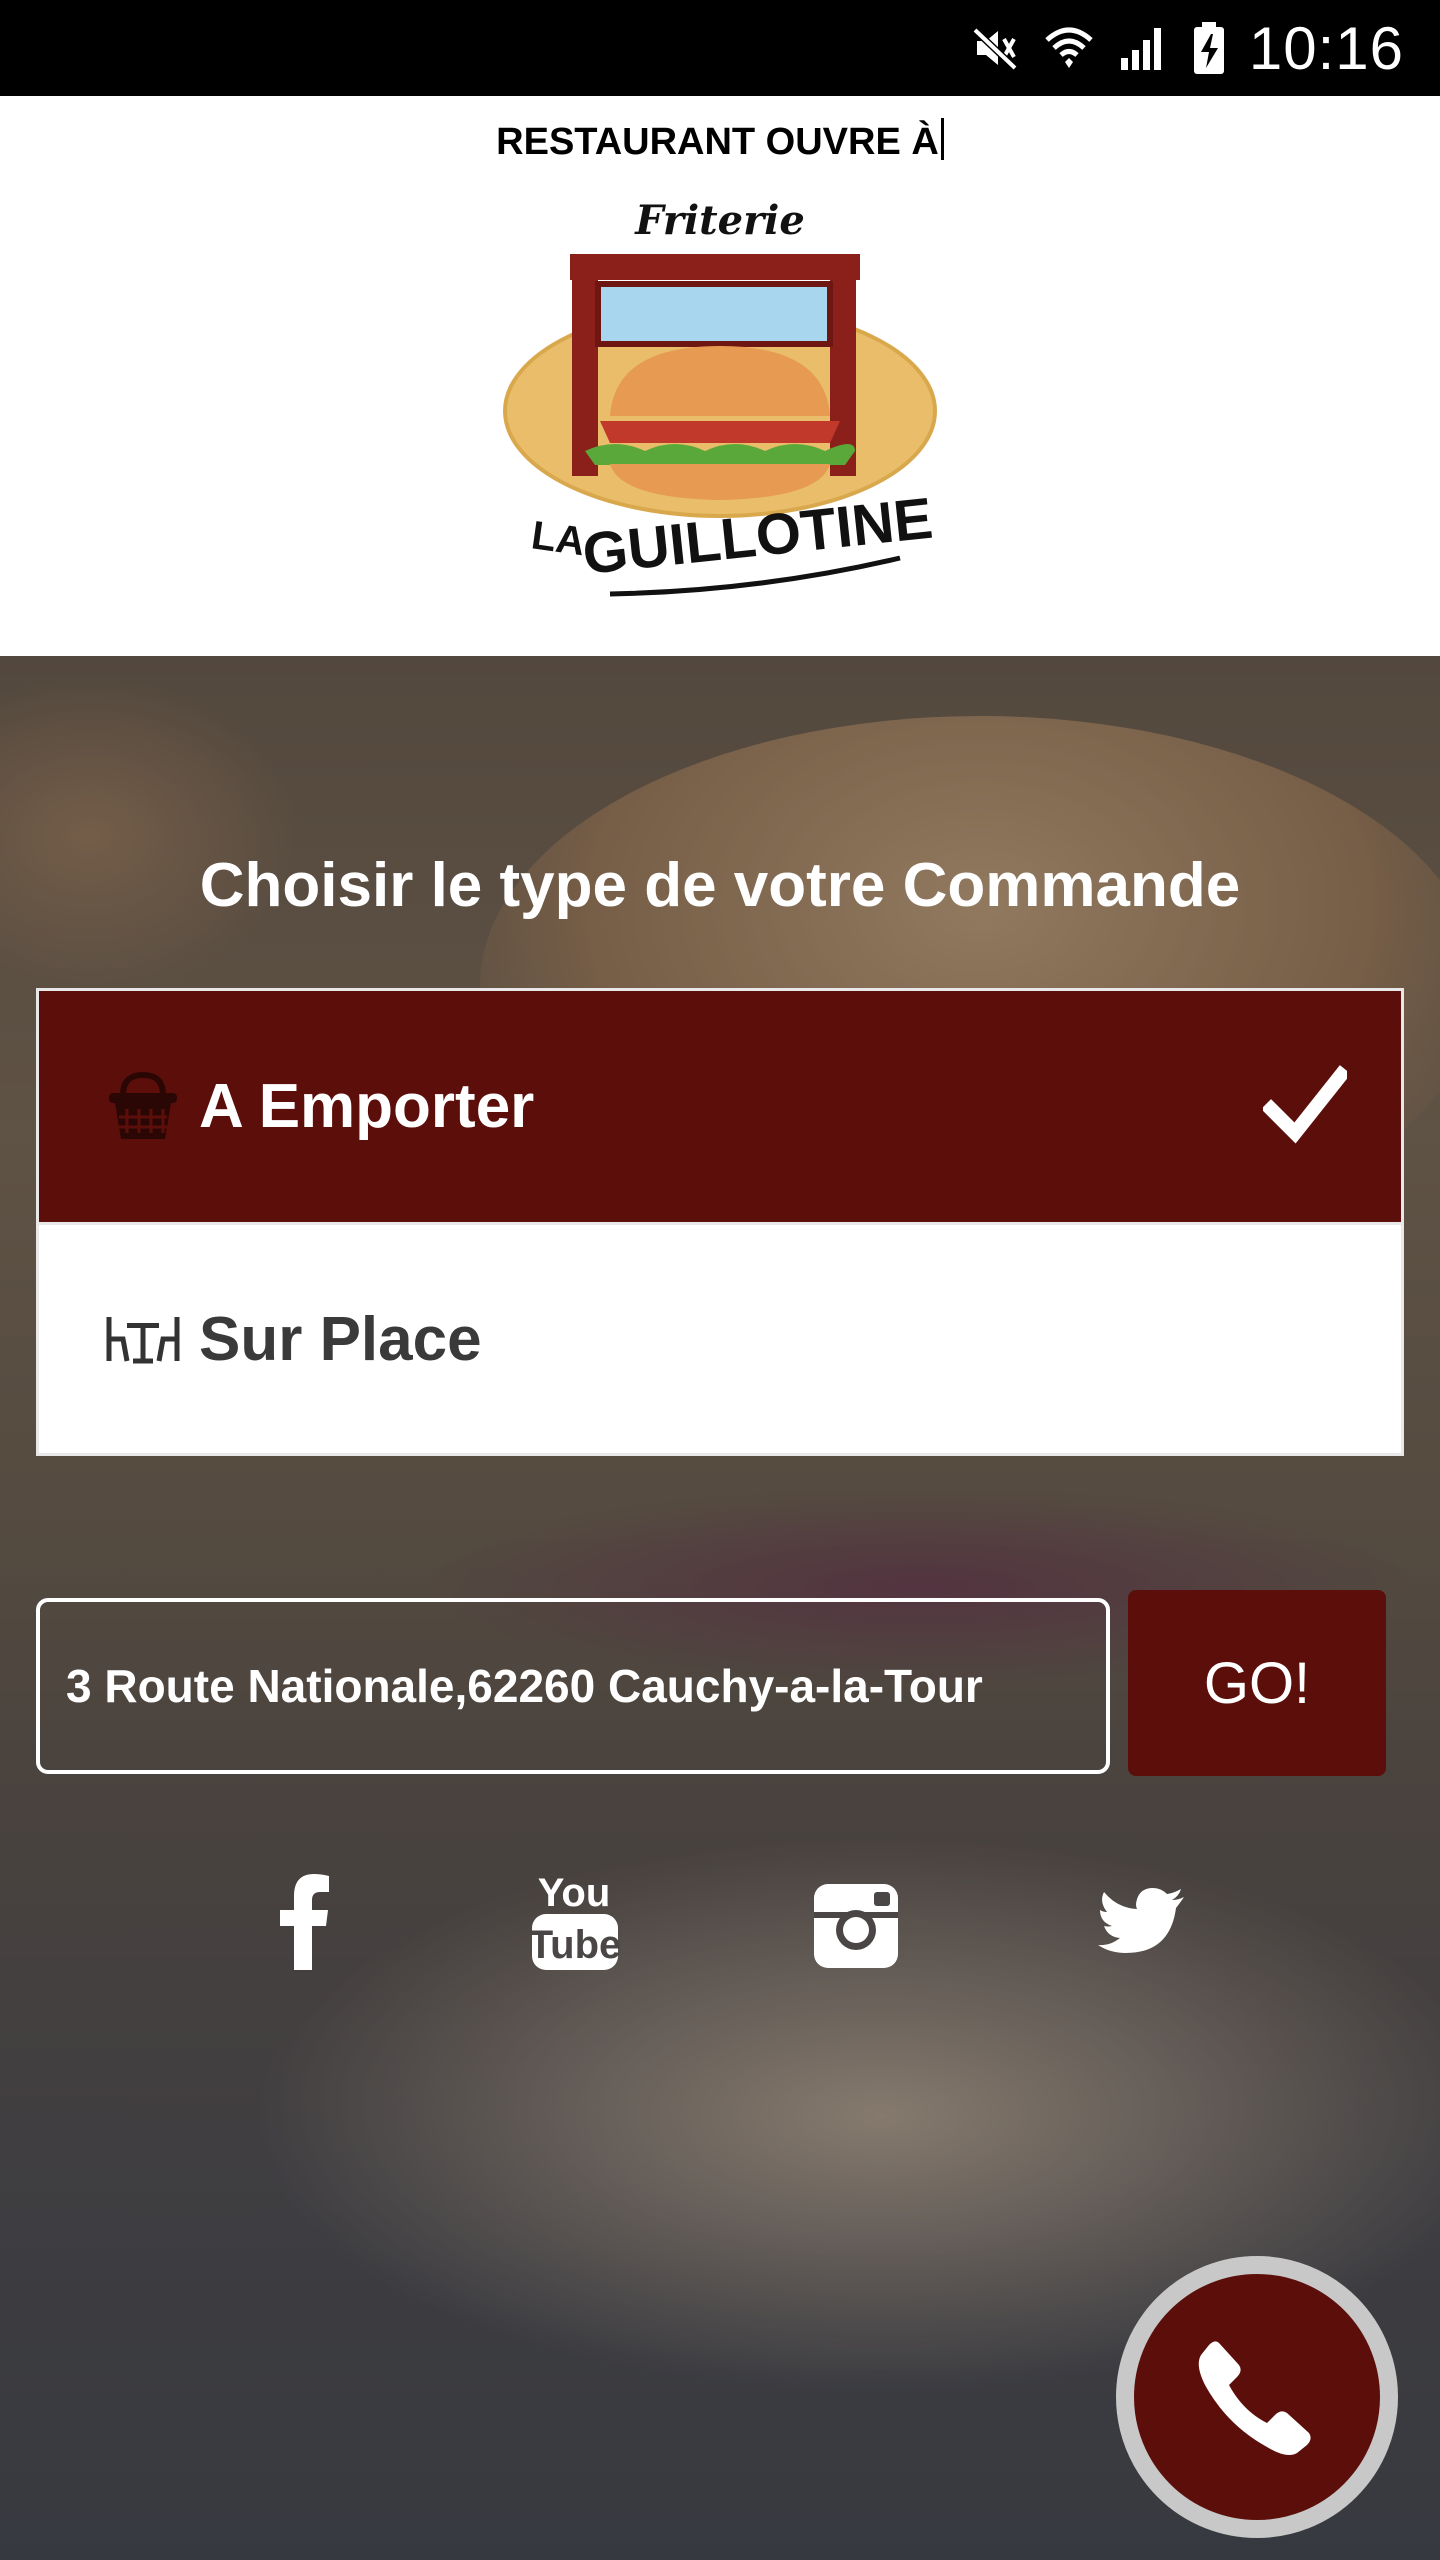  Describe the element at coordinates (942, 139) in the screenshot. I see `text-caret` at that location.